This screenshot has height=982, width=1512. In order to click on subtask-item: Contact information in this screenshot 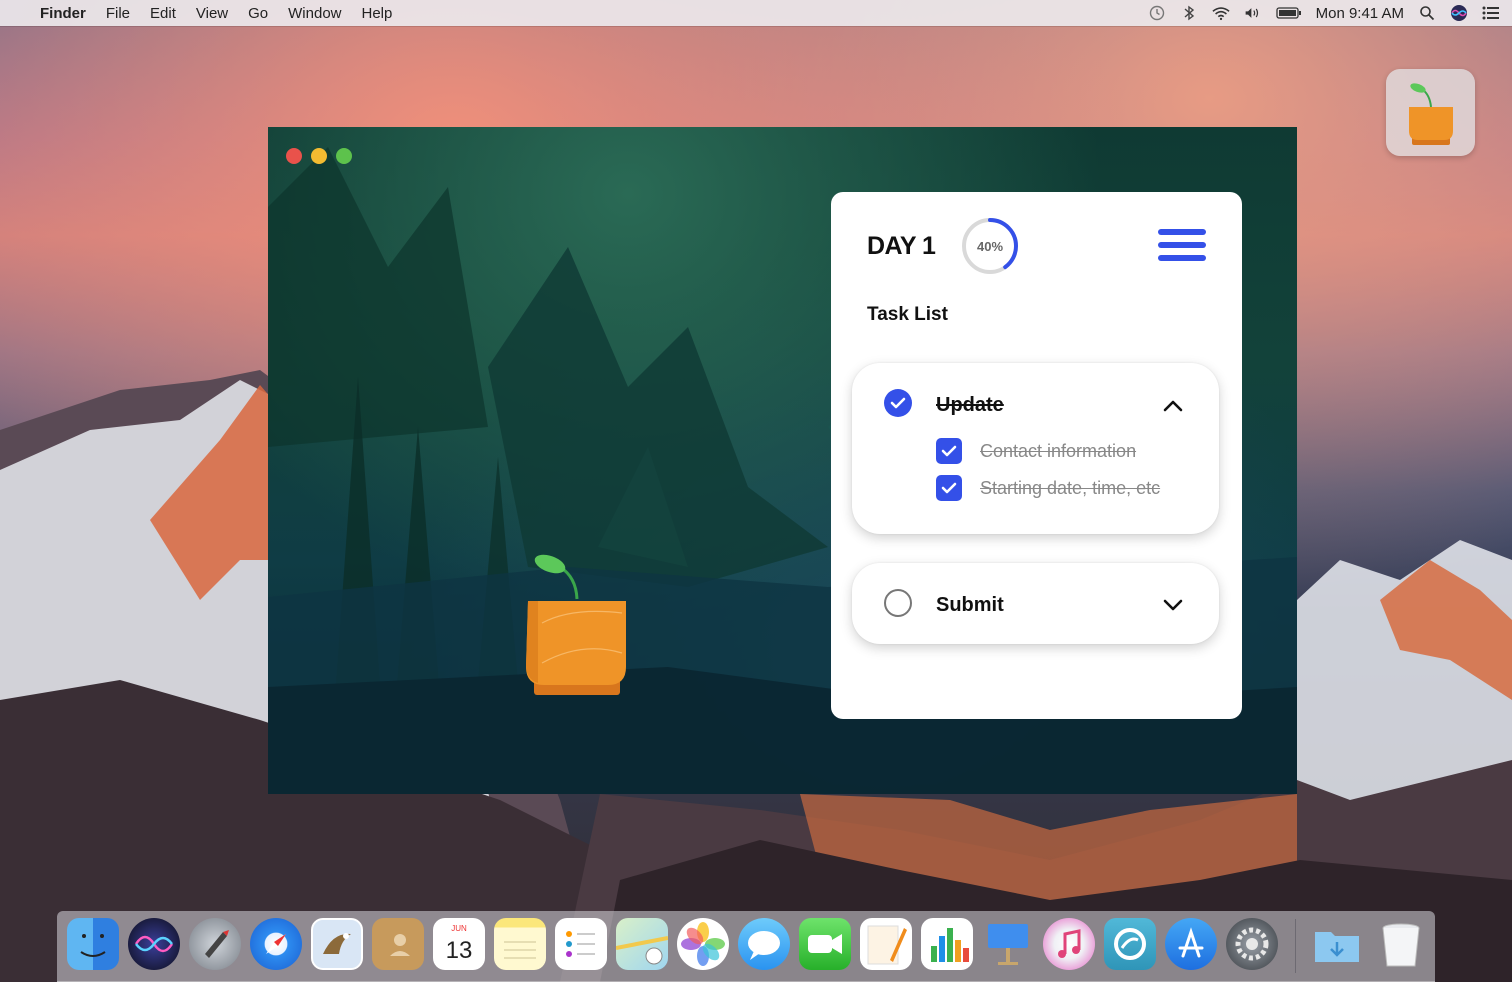, I will do `click(1036, 451)`.